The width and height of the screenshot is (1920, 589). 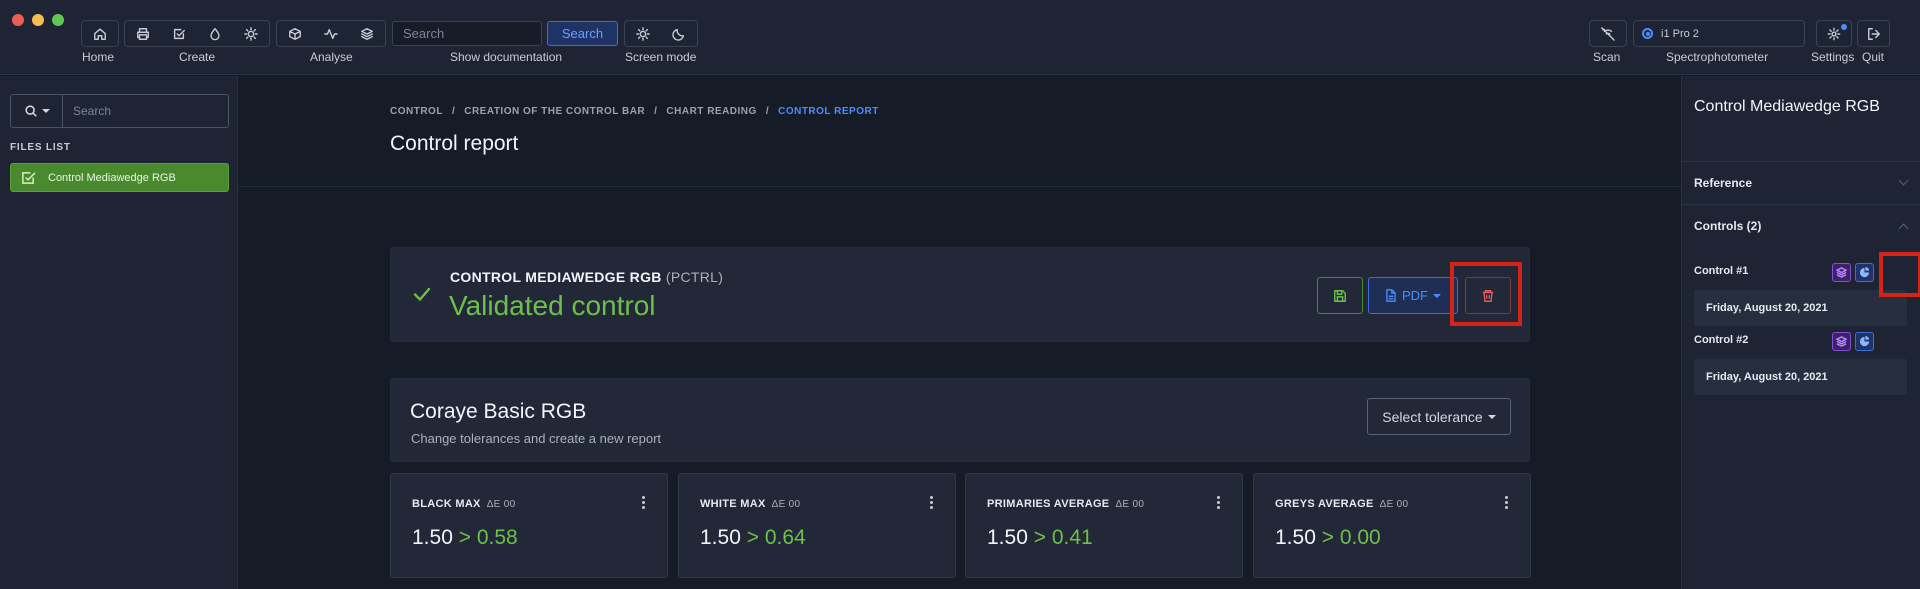 I want to click on search-icon, so click(x=30, y=111).